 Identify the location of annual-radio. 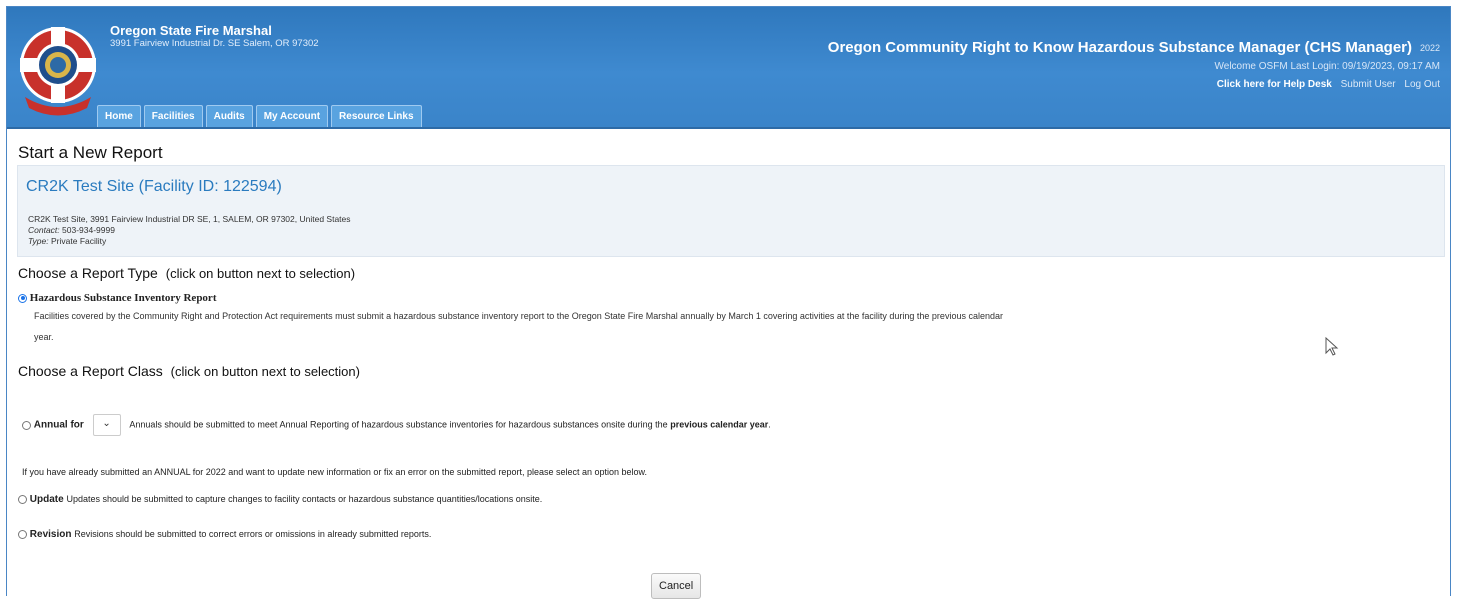
(26, 425).